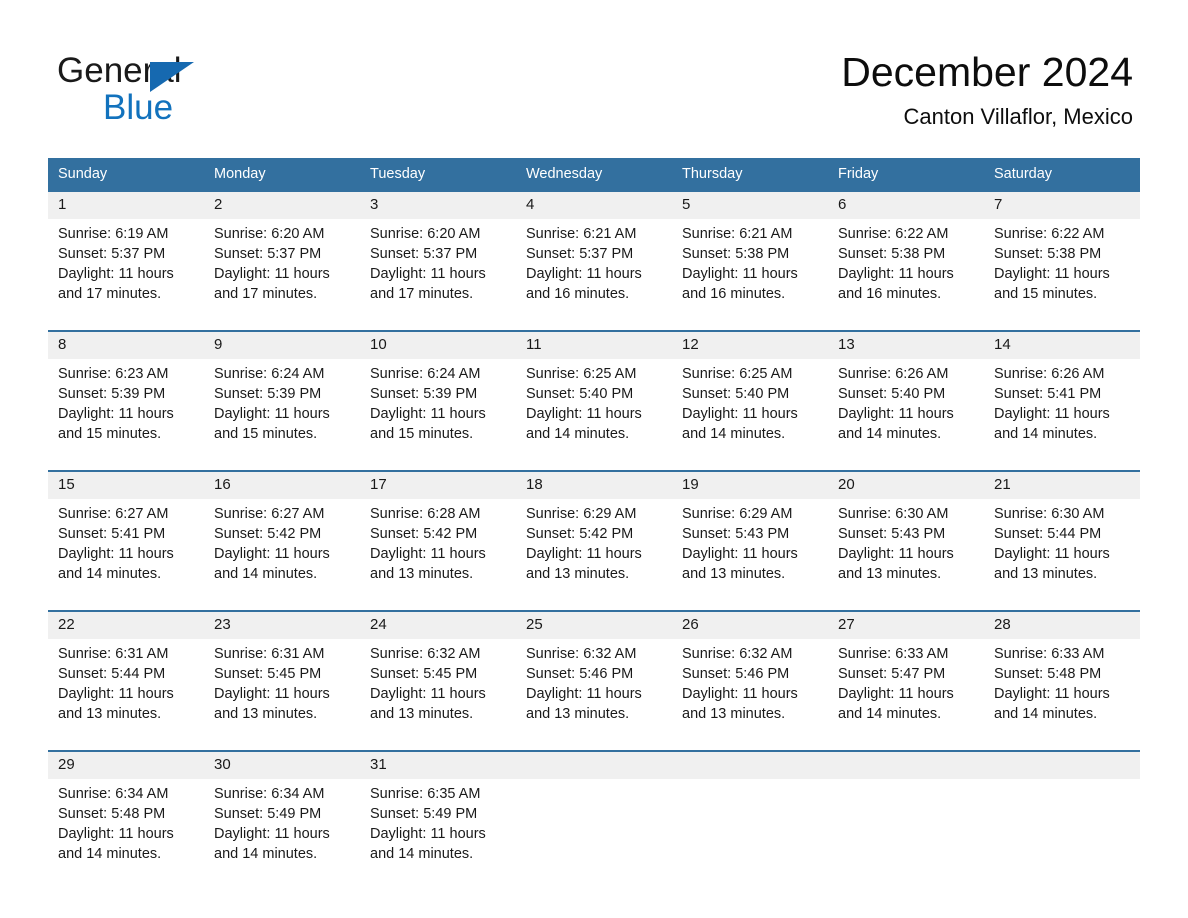 This screenshot has height=918, width=1188. Describe the element at coordinates (750, 624) in the screenshot. I see `day-number: 26` at that location.